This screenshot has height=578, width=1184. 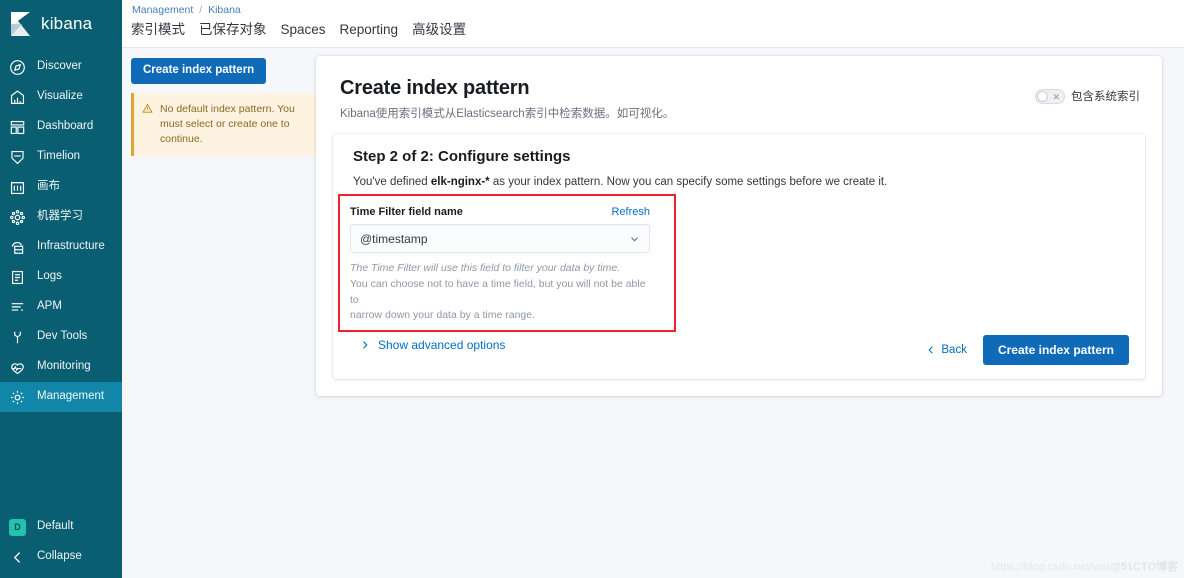 I want to click on breadcrumb: Management / Kibana, so click(x=186, y=10).